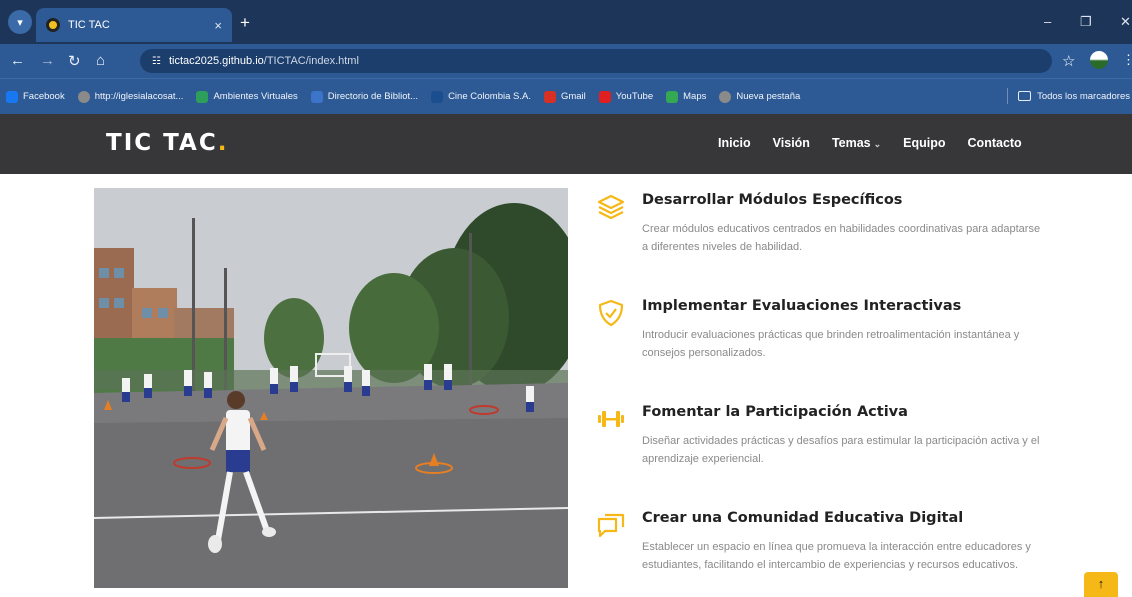 The width and height of the screenshot is (1132, 597). I want to click on nav-item-inicio: Inicio, so click(734, 143).